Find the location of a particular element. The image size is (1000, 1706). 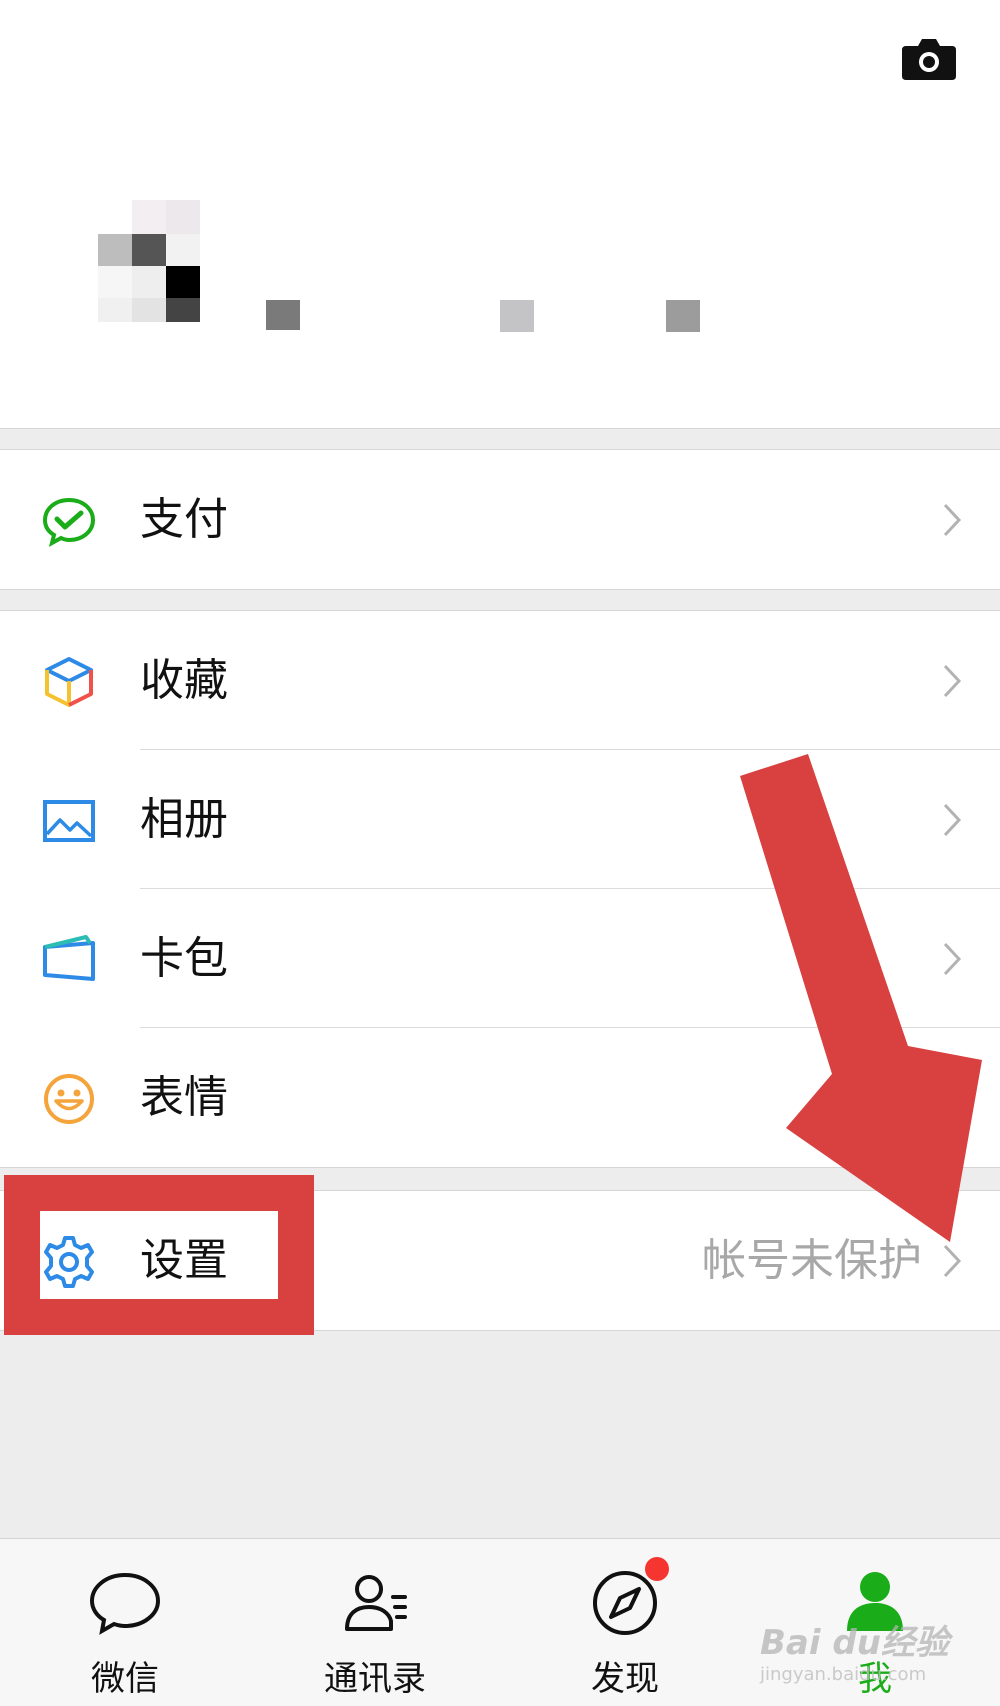

menu-item-stickers: 表情 is located at coordinates (500, 1097).